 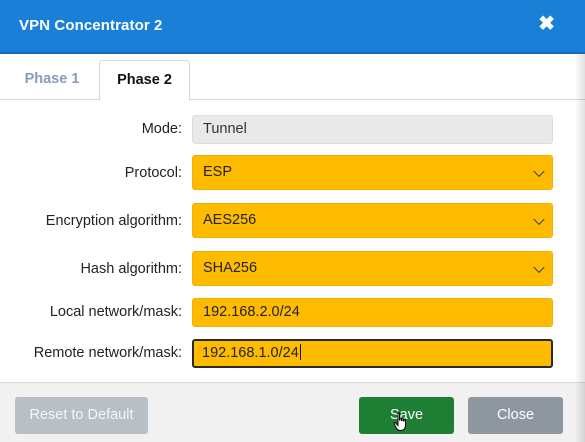 What do you see at coordinates (230, 268) in the screenshot?
I see `hash-value: SHA256` at bounding box center [230, 268].